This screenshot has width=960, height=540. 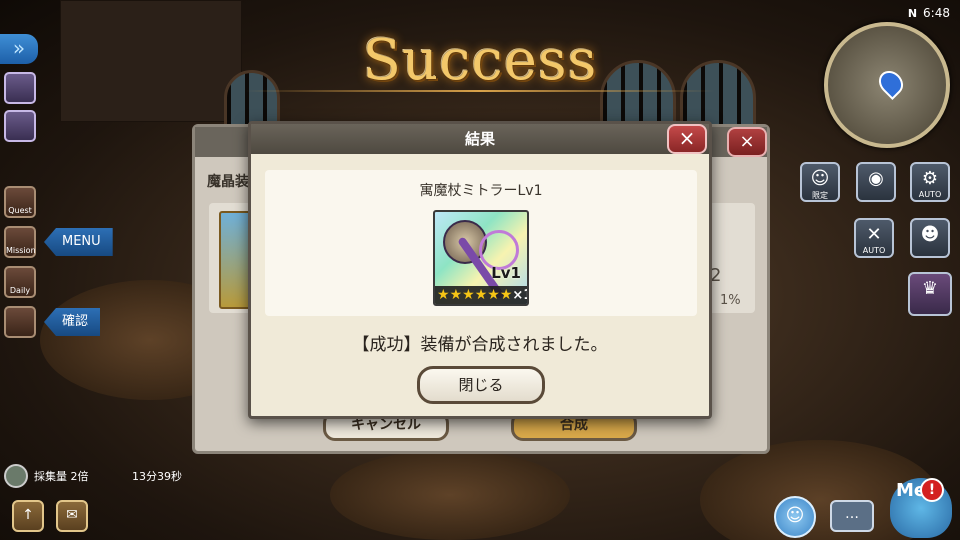 What do you see at coordinates (876, 178) in the screenshot?
I see `camera-icon: ◉` at bounding box center [876, 178].